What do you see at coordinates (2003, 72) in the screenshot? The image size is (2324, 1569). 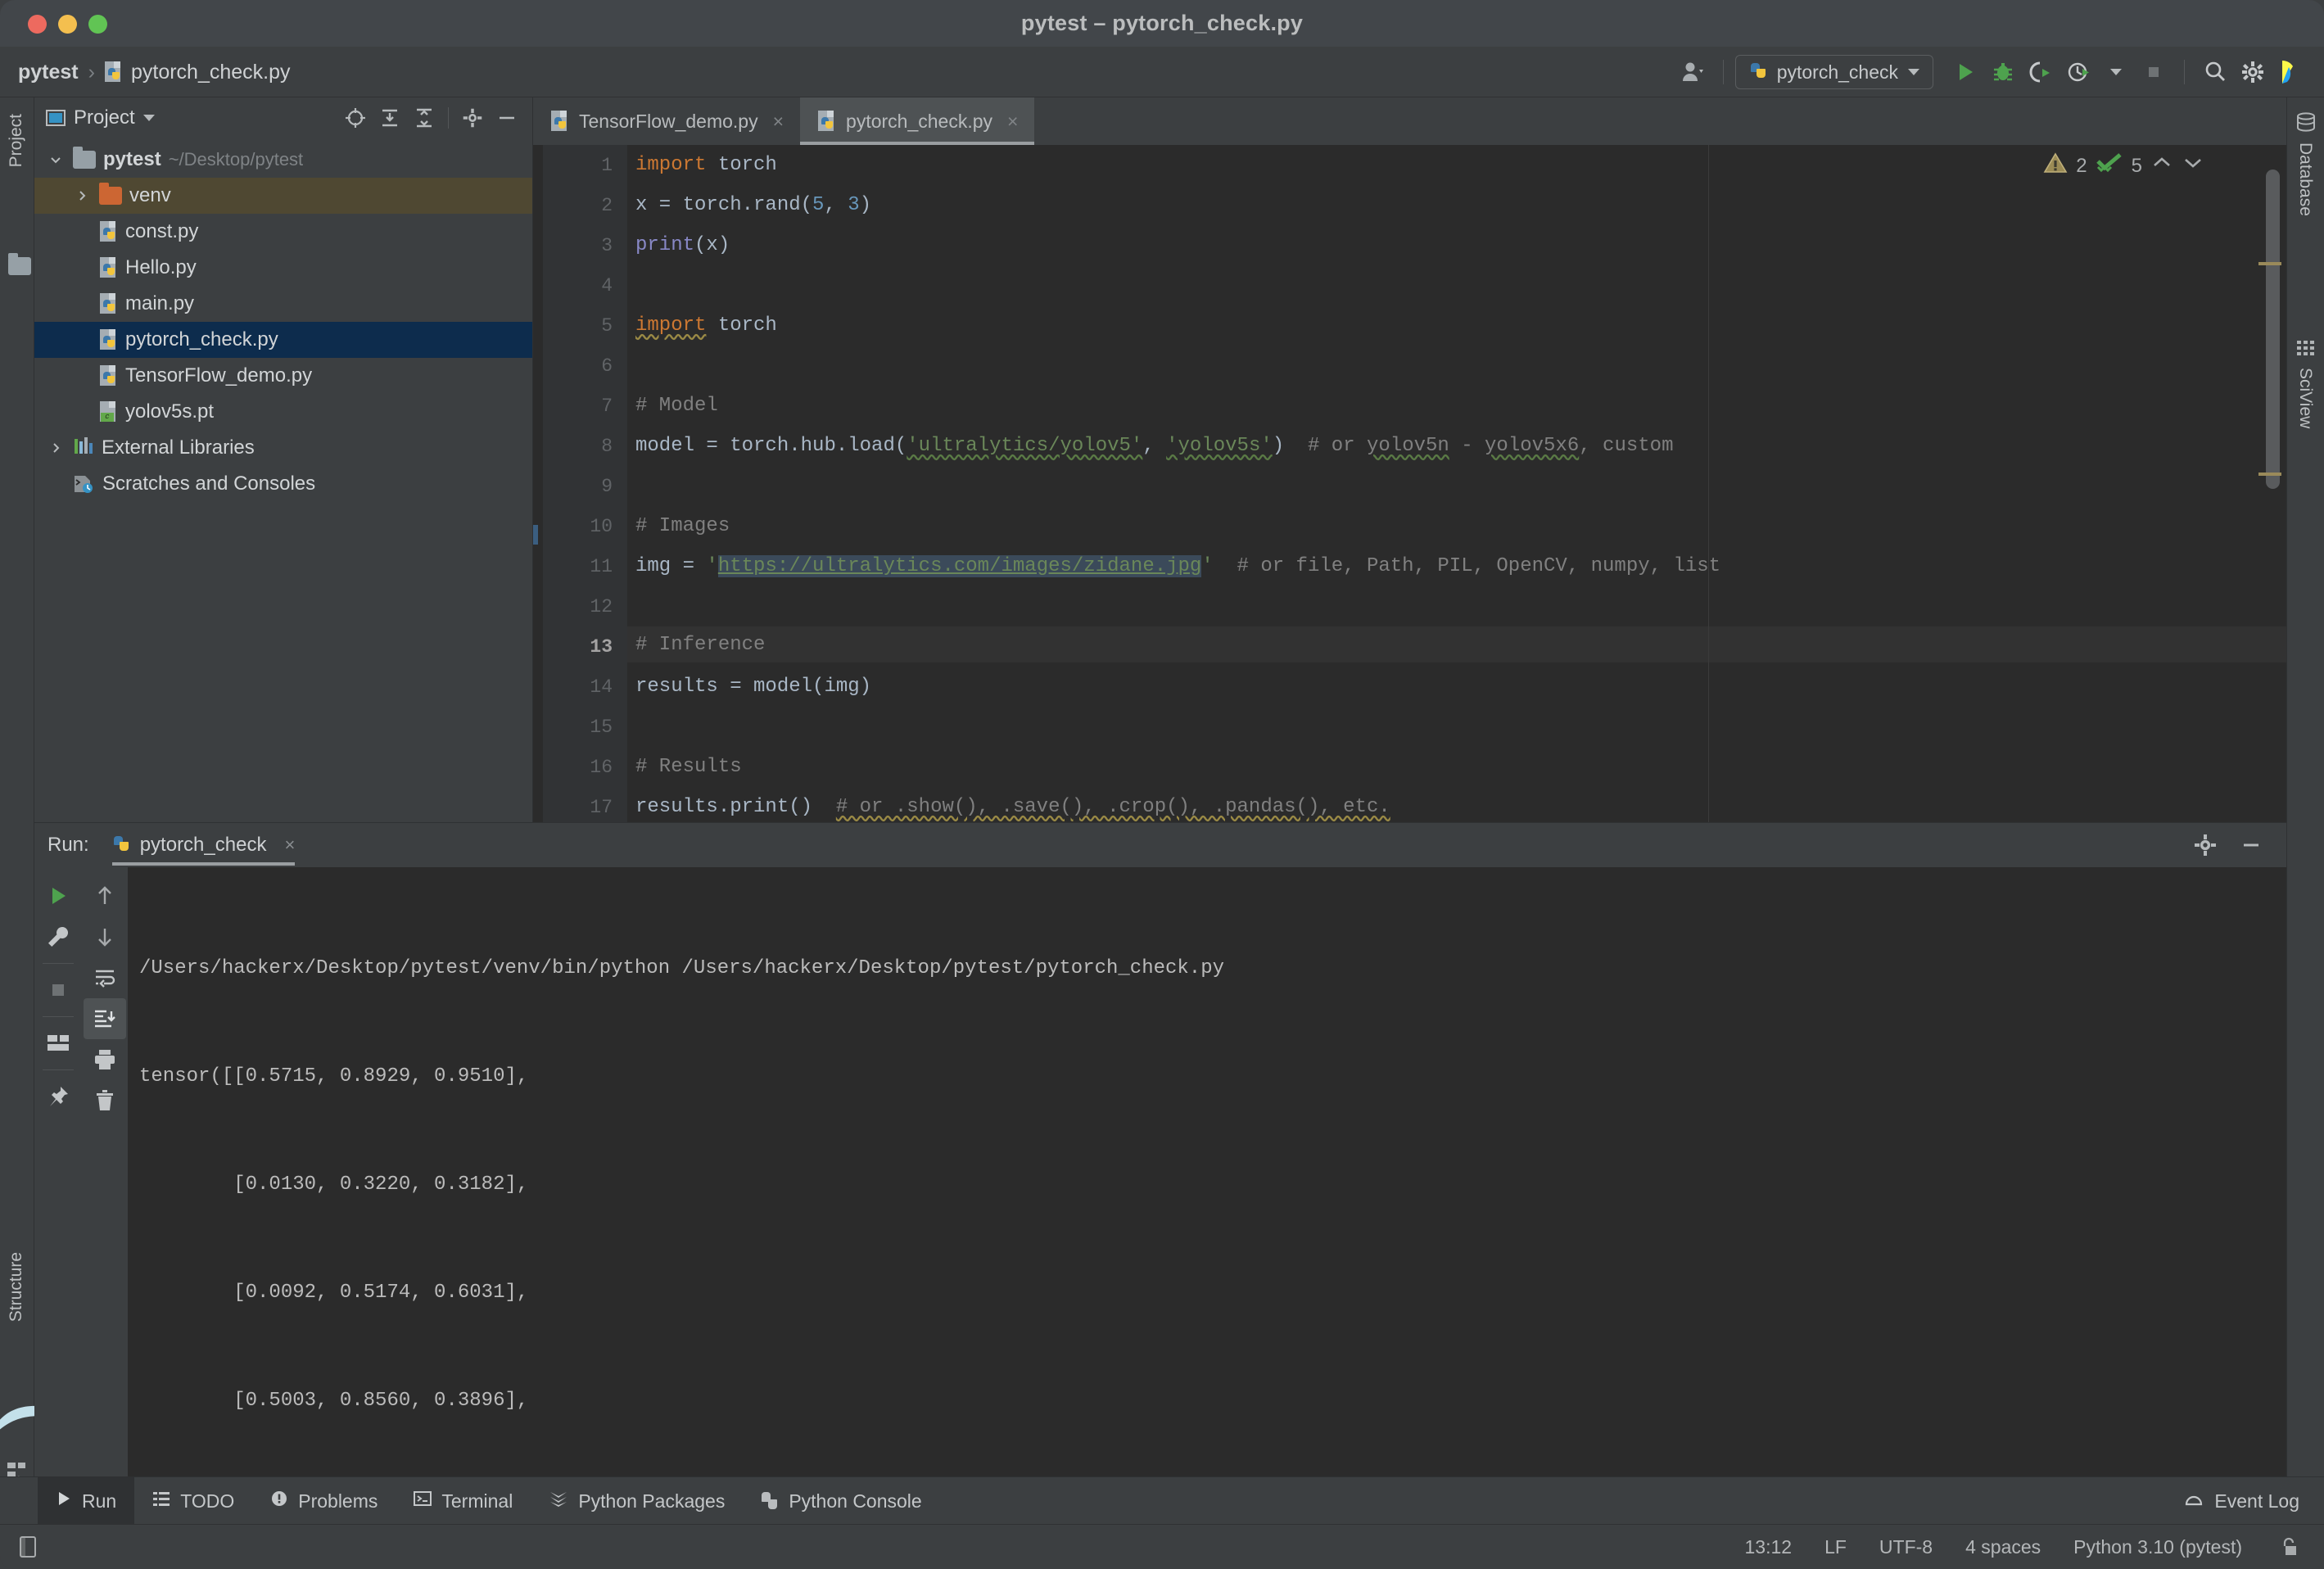 I see `debug-icon` at bounding box center [2003, 72].